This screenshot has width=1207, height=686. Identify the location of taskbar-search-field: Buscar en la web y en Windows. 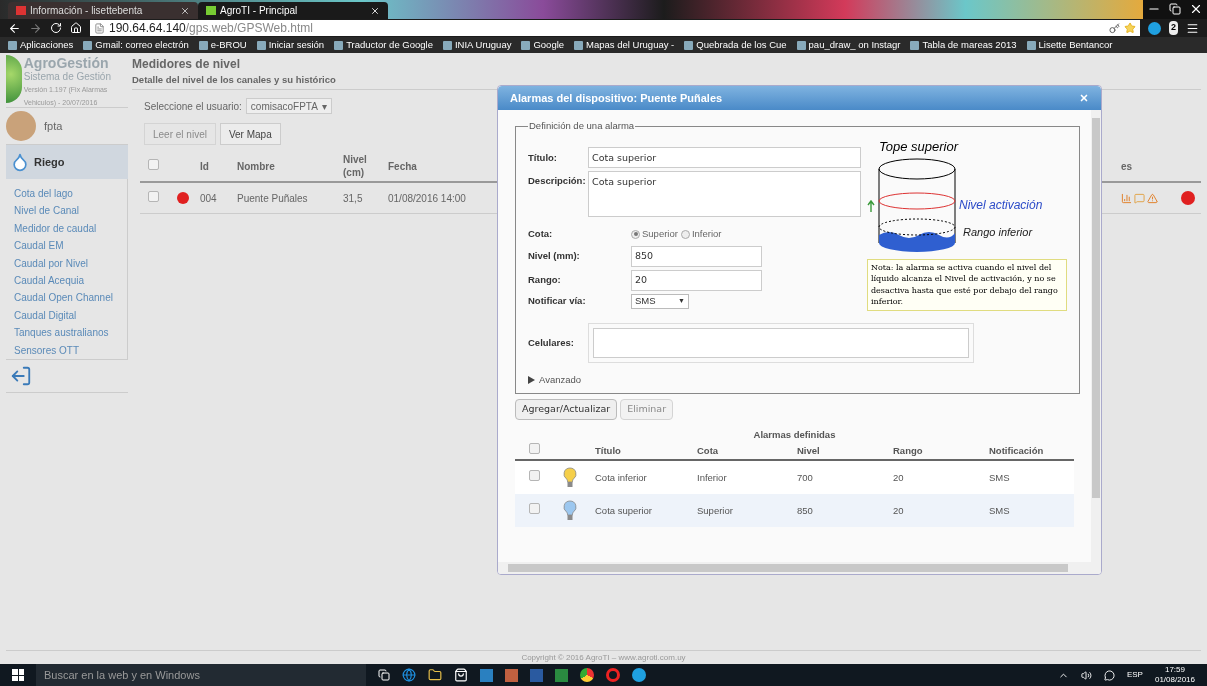
(201, 675).